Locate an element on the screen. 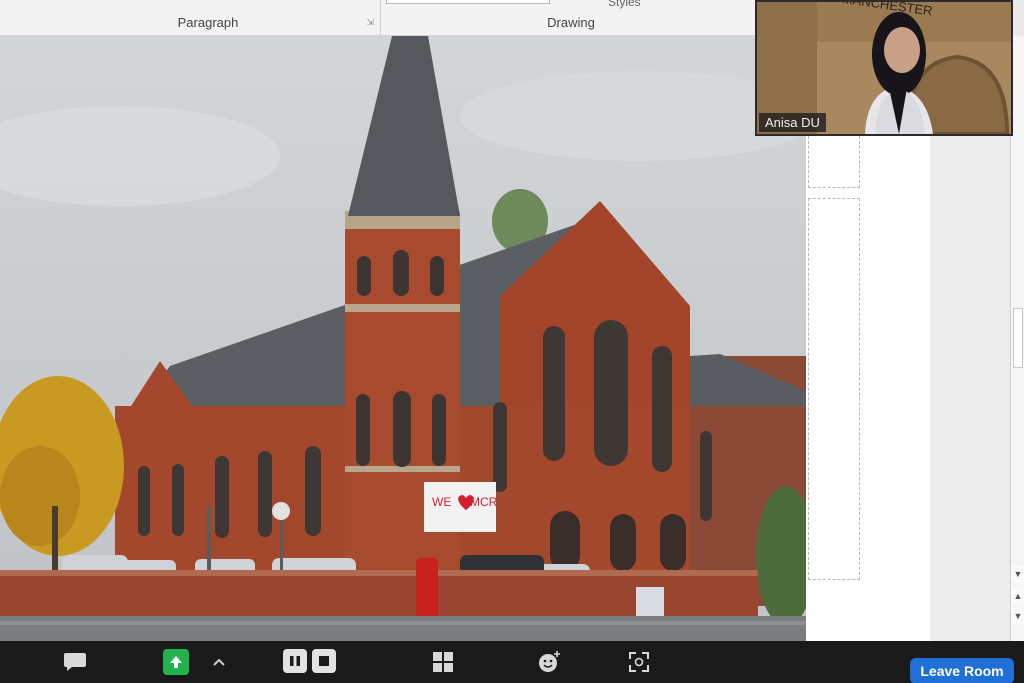 This screenshot has width=1024, height=683. poster-we: WE is located at coordinates (441, 502).